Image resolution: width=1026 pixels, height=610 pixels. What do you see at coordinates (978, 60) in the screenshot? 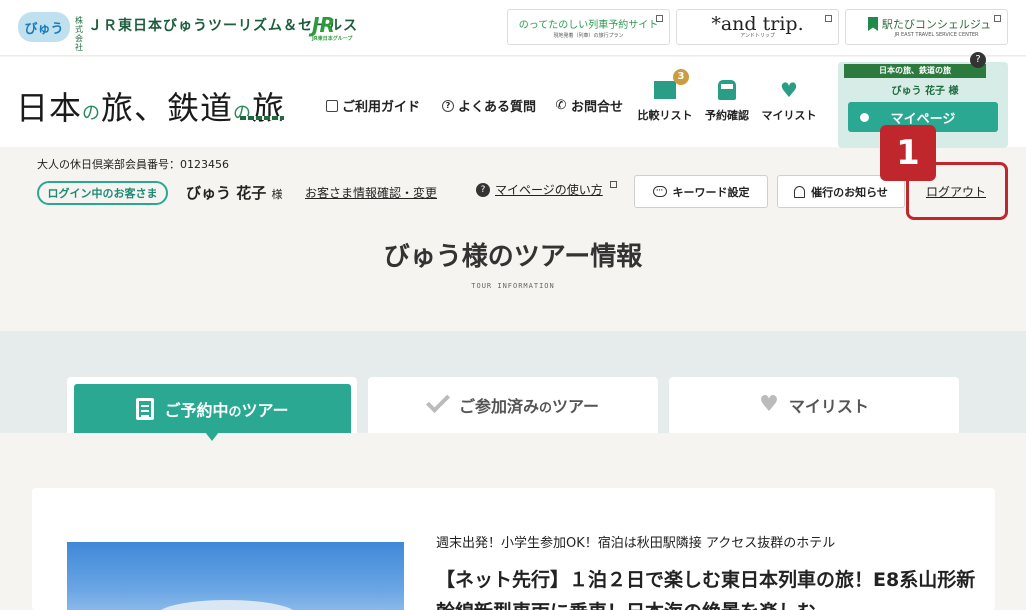
I see `help-icon: ?` at bounding box center [978, 60].